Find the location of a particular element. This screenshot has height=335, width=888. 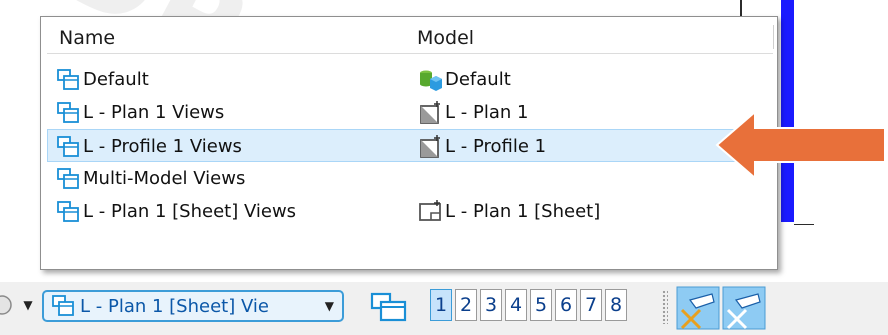

canvas-tick is located at coordinates (804, 224).